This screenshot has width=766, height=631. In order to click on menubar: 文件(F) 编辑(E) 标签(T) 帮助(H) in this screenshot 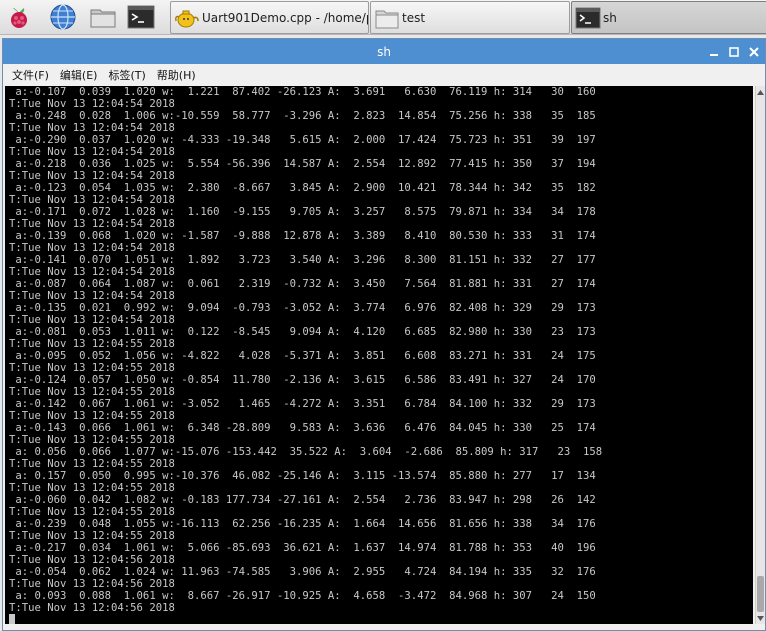, I will do `click(384, 75)`.